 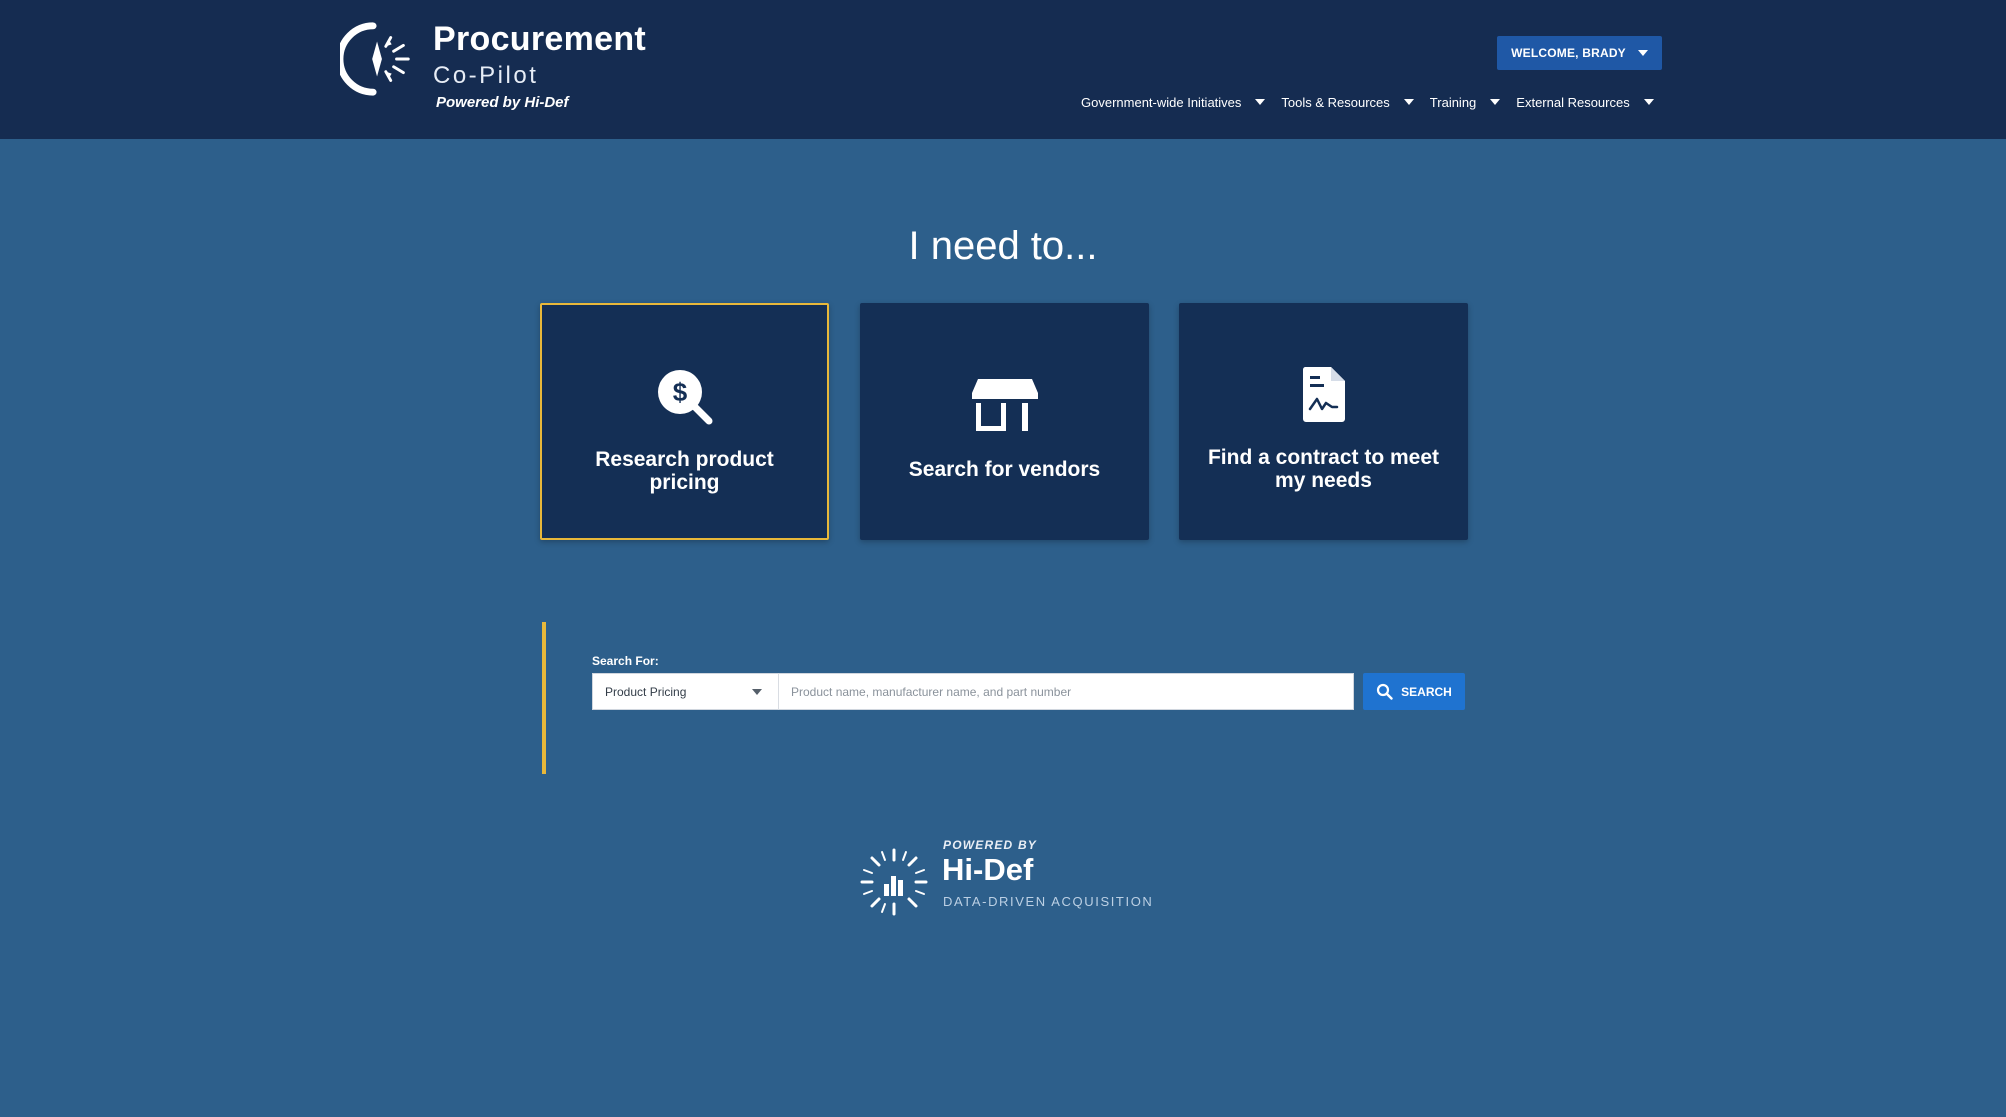 I want to click on card-label: Research product pricing, so click(x=684, y=471).